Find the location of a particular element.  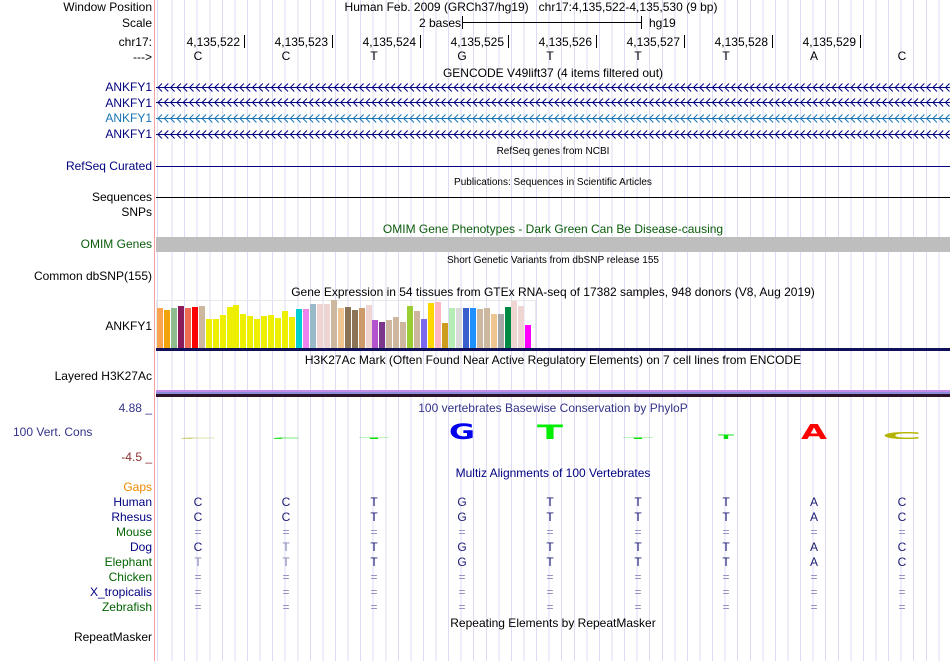

dbsnp-label: Common dbSNP(155) is located at coordinates (93, 276).